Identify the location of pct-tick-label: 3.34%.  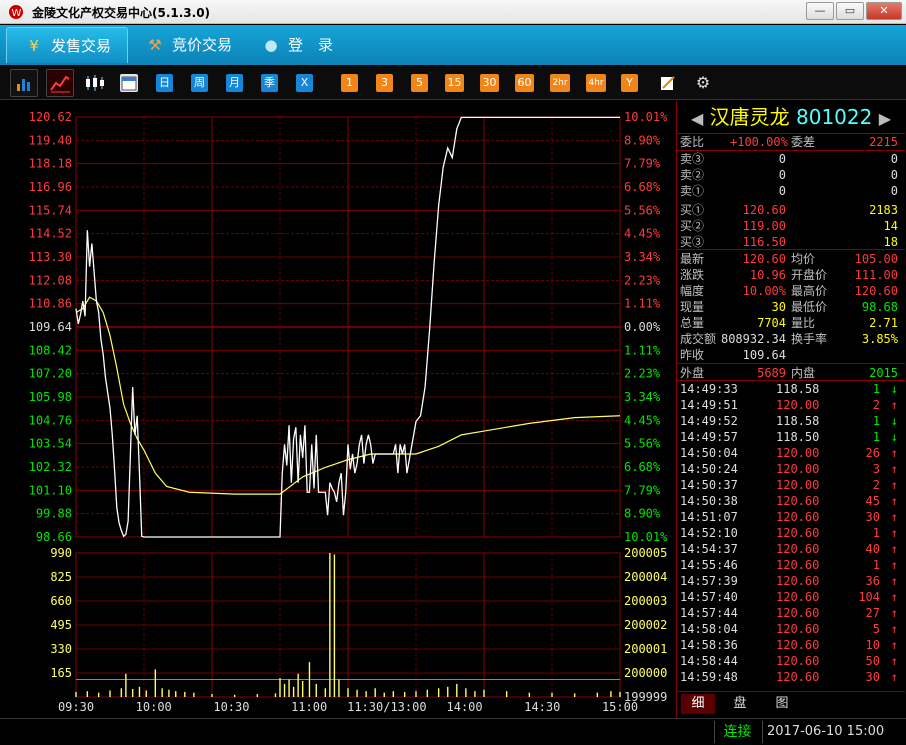
(642, 257).